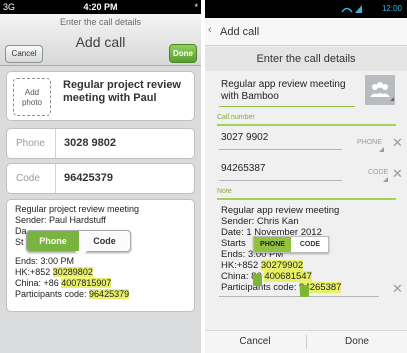  I want to click on nav-subtitle: Enter the call details, so click(100, 22).